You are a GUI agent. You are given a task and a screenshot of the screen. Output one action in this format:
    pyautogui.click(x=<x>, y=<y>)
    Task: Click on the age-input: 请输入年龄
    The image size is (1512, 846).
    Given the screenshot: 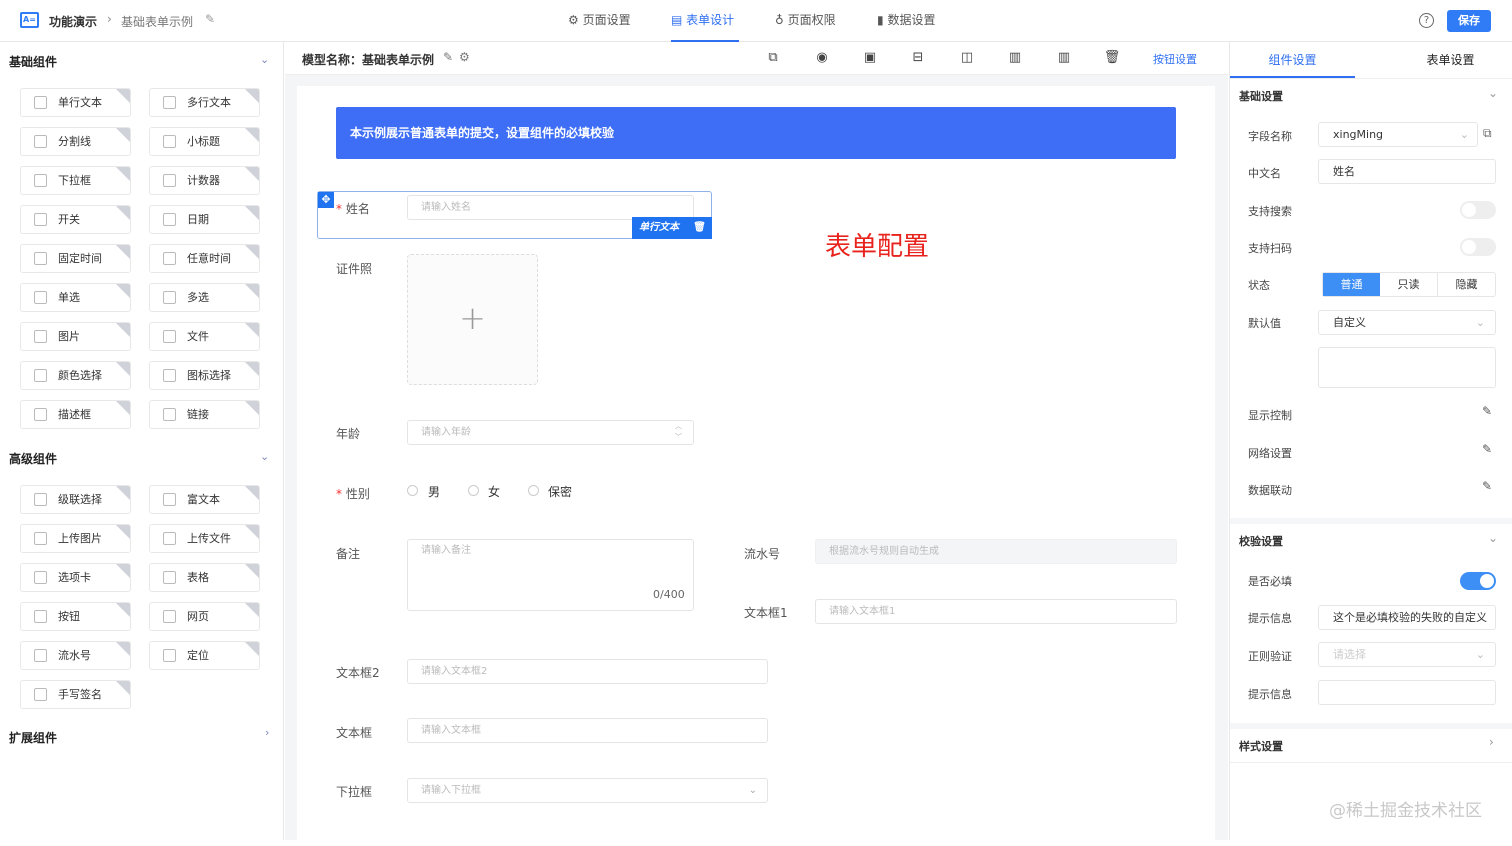 What is the action you would take?
    pyautogui.click(x=550, y=432)
    